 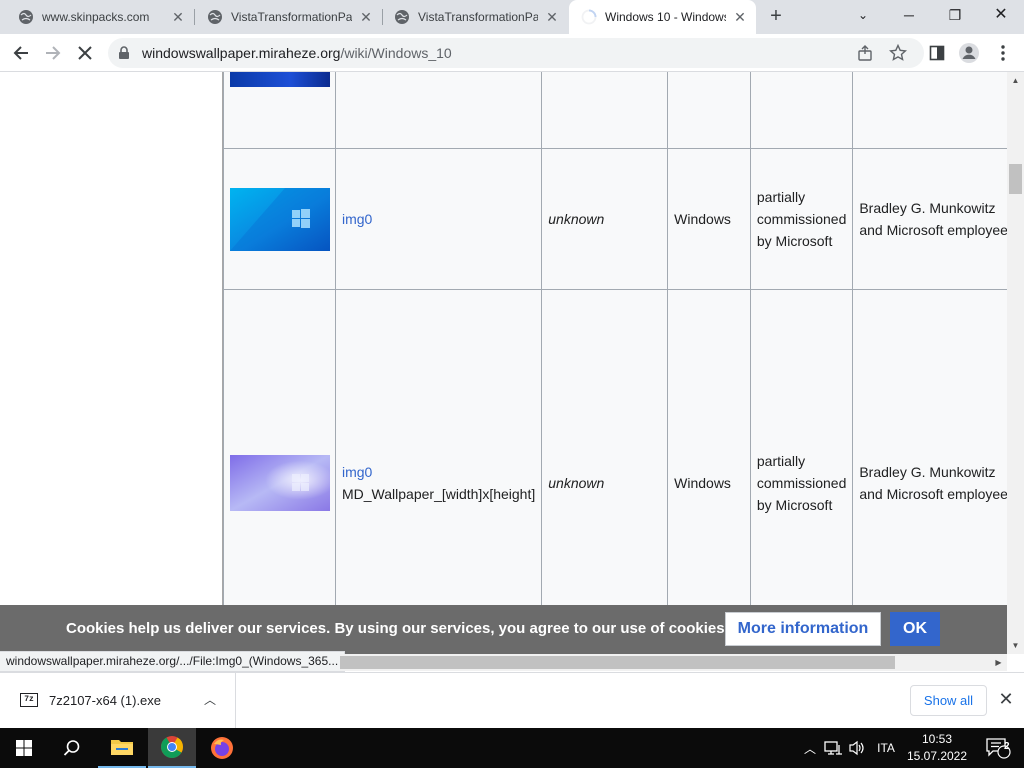 I want to click on profile-avatar-icon, so click(x=969, y=53).